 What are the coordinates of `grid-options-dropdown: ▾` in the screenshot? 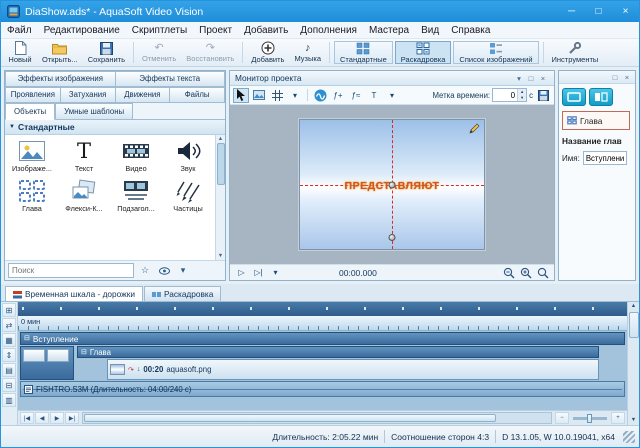 It's located at (295, 95).